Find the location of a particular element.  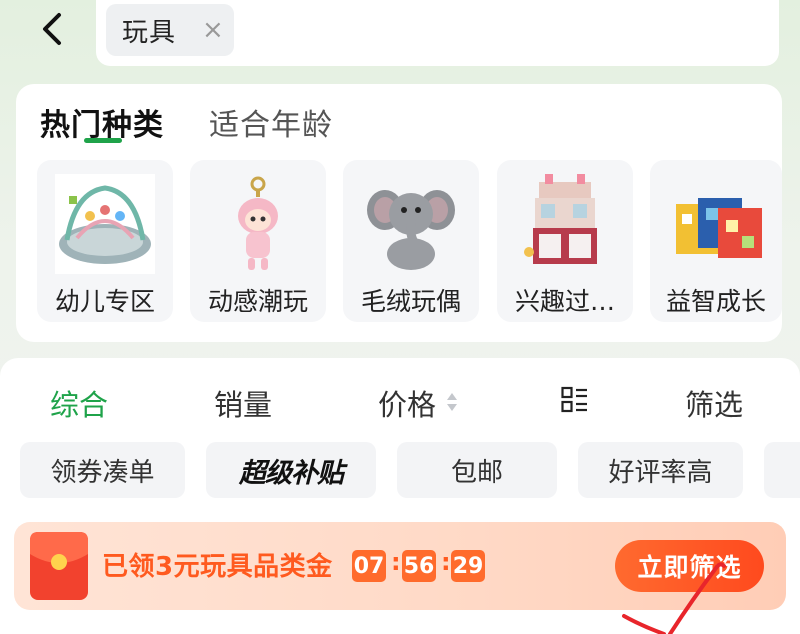

layout-toggle-icon is located at coordinates (575, 400).